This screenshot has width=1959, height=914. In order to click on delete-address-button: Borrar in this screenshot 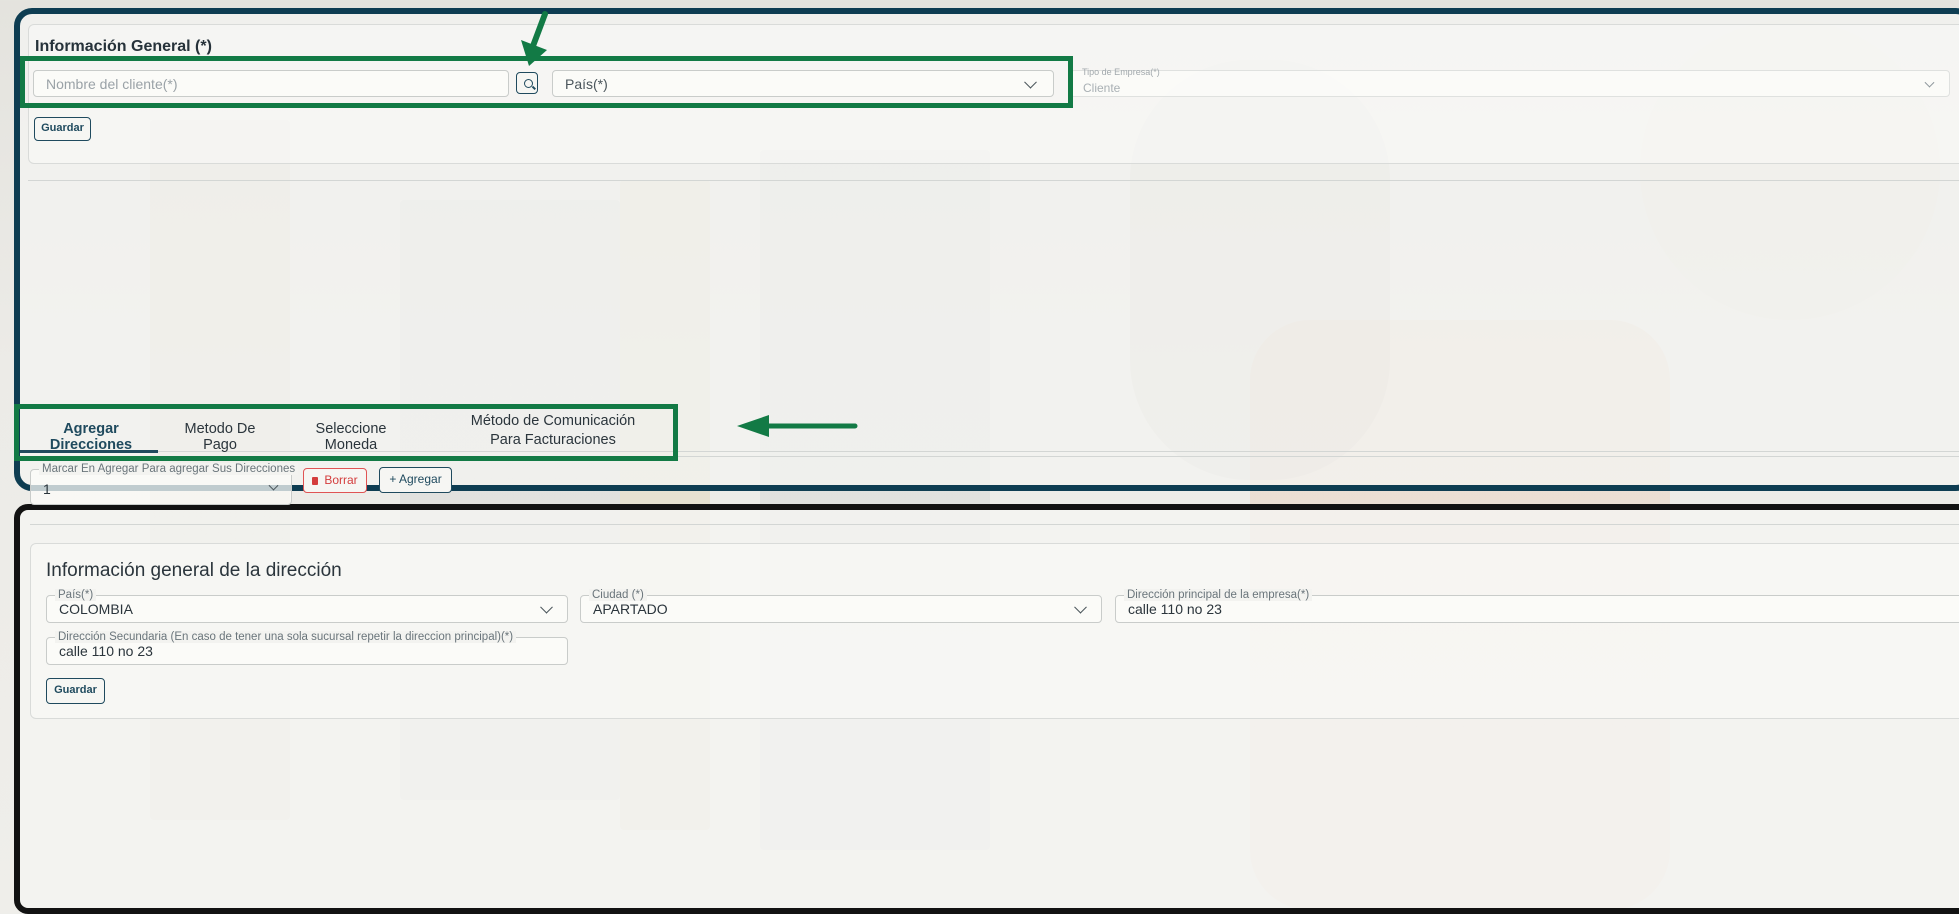, I will do `click(335, 480)`.